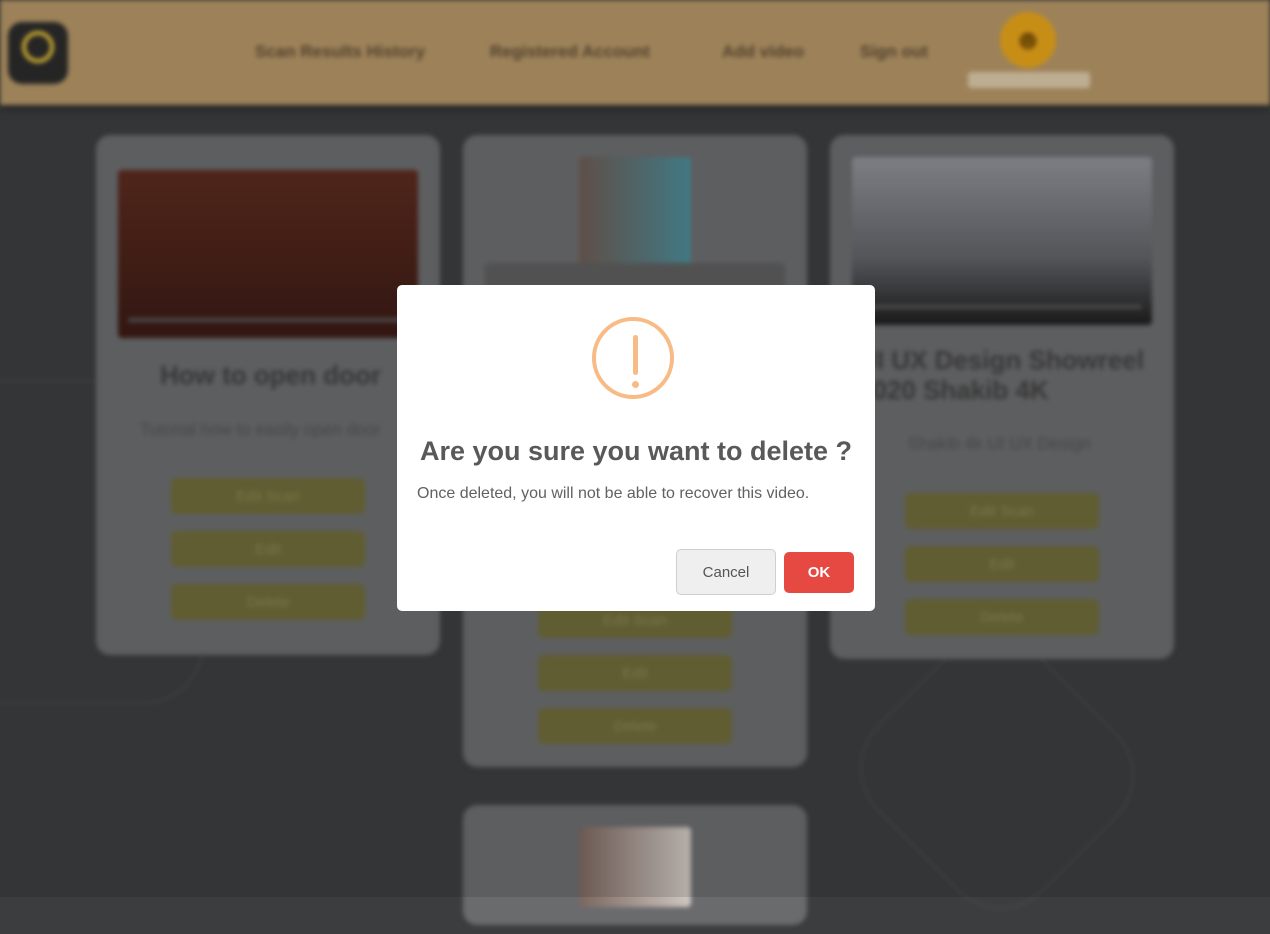 This screenshot has height=934, width=1270. What do you see at coordinates (819, 572) in the screenshot?
I see `ok-button: OK` at bounding box center [819, 572].